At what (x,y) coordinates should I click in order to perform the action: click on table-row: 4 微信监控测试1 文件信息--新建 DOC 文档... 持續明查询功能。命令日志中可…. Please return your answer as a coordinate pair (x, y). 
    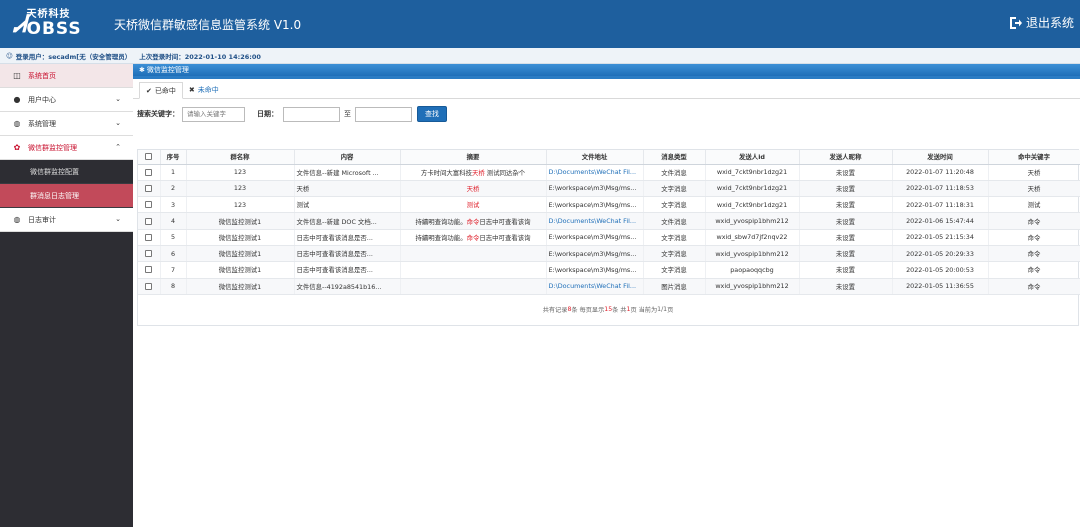
    Looking at the image, I should click on (609, 221).